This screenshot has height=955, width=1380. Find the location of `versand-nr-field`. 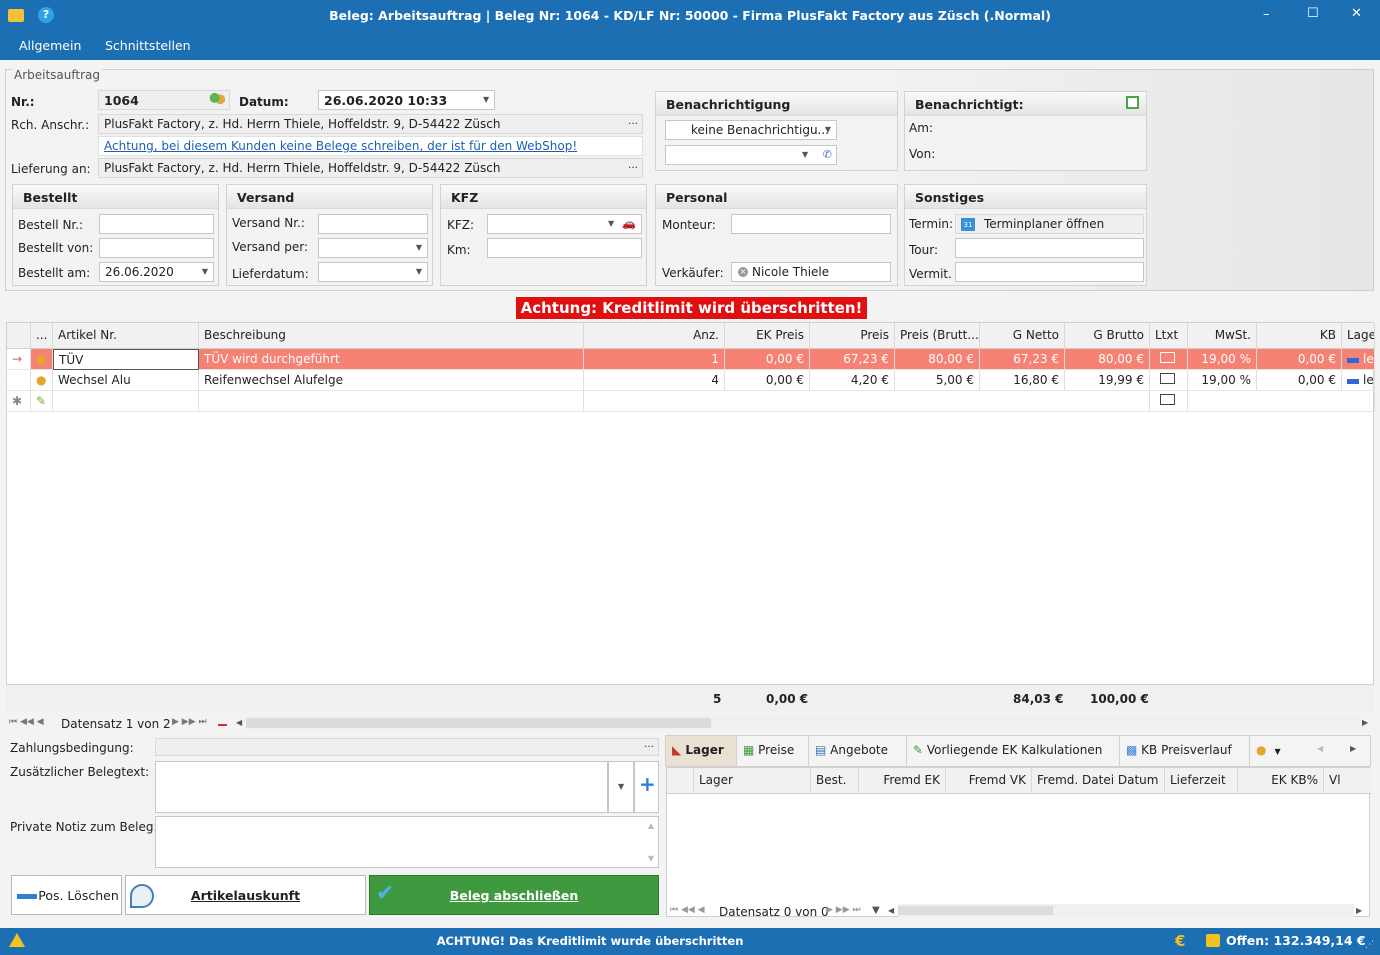

versand-nr-field is located at coordinates (373, 224).